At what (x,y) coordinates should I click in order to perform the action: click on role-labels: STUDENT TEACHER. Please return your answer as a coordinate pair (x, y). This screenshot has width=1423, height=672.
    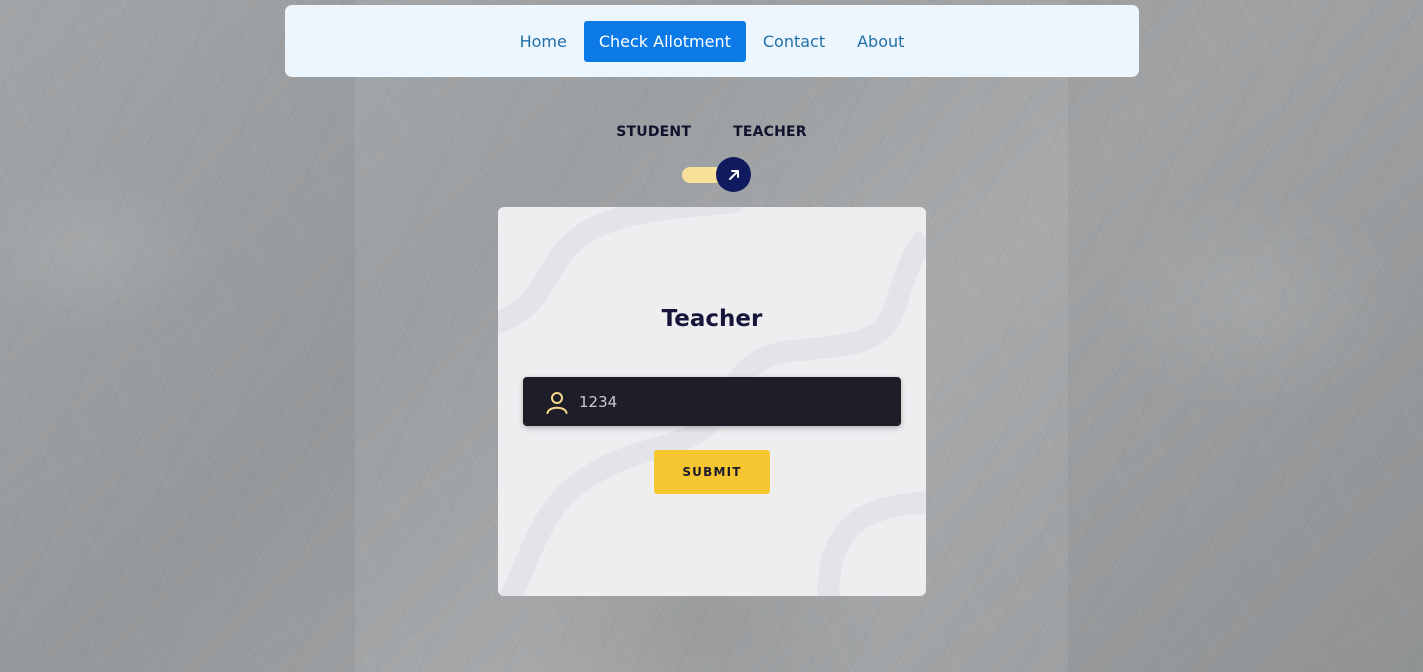
    Looking at the image, I should click on (711, 132).